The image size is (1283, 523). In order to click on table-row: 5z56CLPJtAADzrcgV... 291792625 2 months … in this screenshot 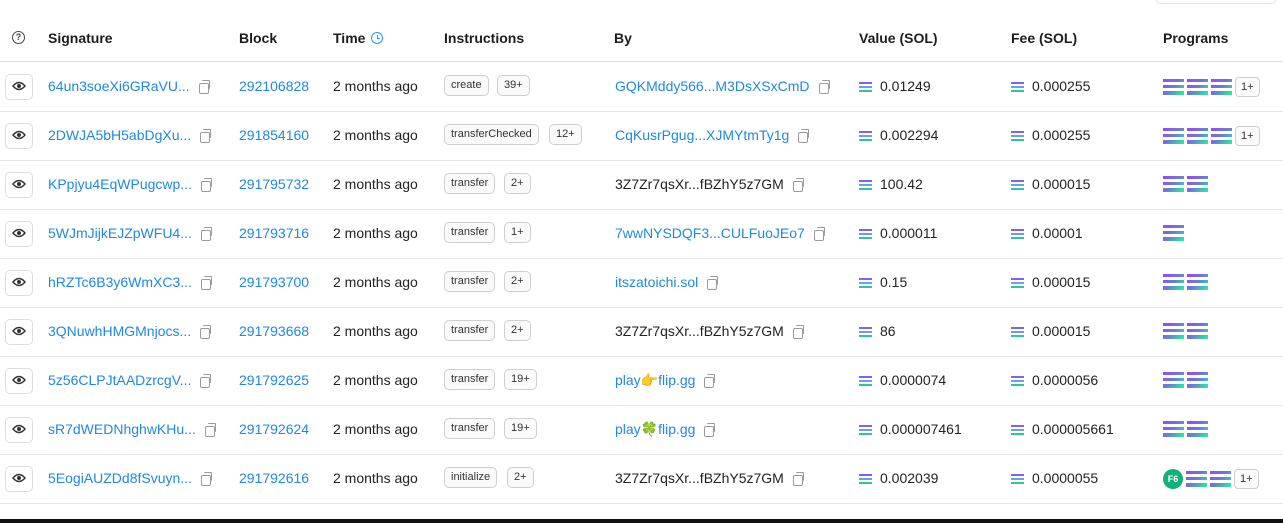, I will do `click(641, 381)`.